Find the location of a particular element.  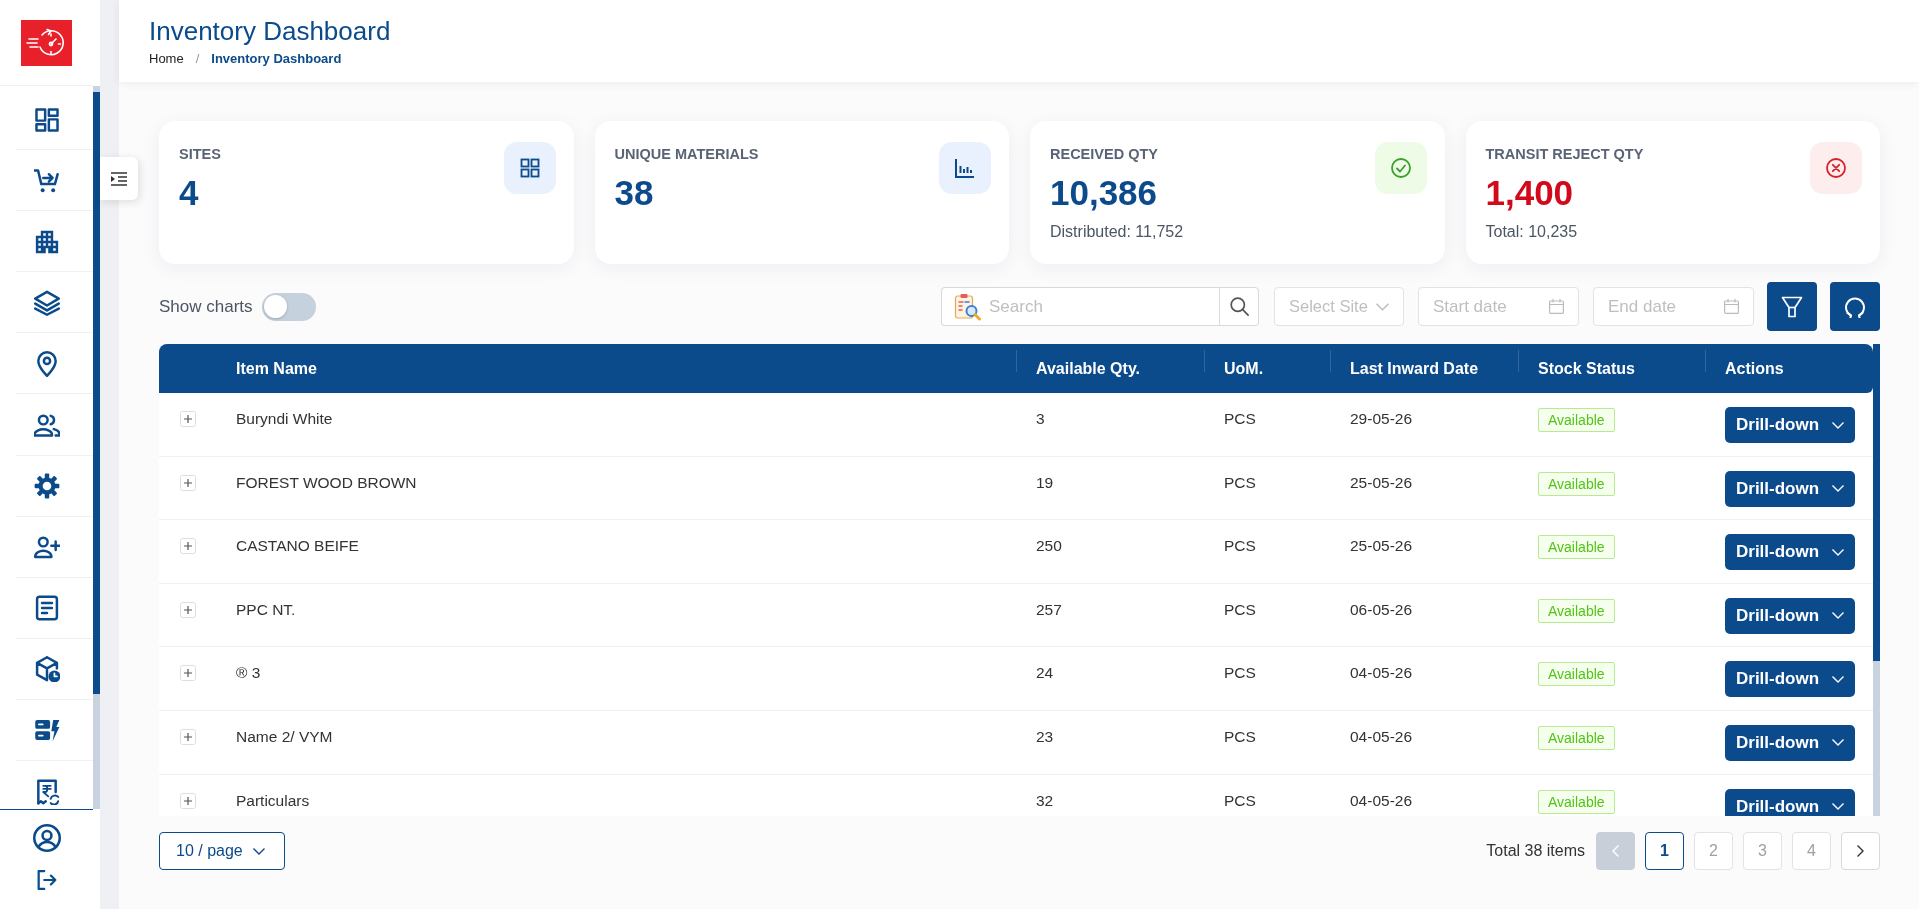

quantity-value: 250 is located at coordinates (1049, 546).